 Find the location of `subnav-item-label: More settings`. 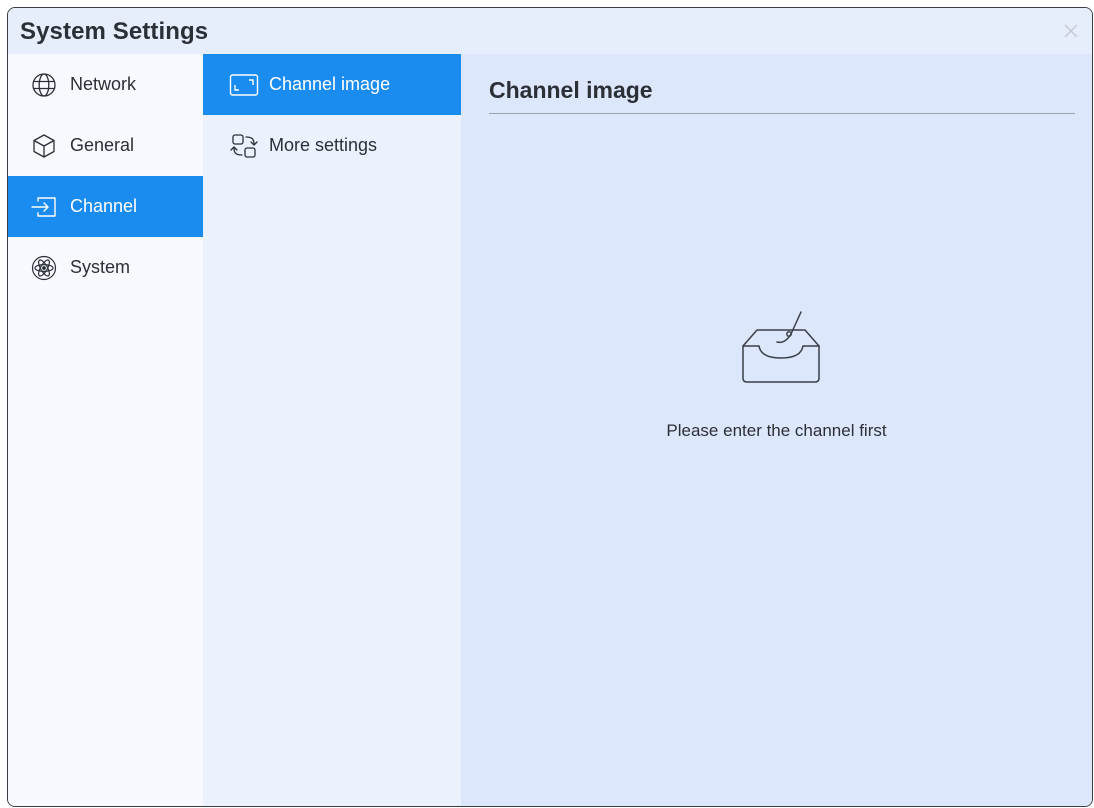

subnav-item-label: More settings is located at coordinates (323, 145).